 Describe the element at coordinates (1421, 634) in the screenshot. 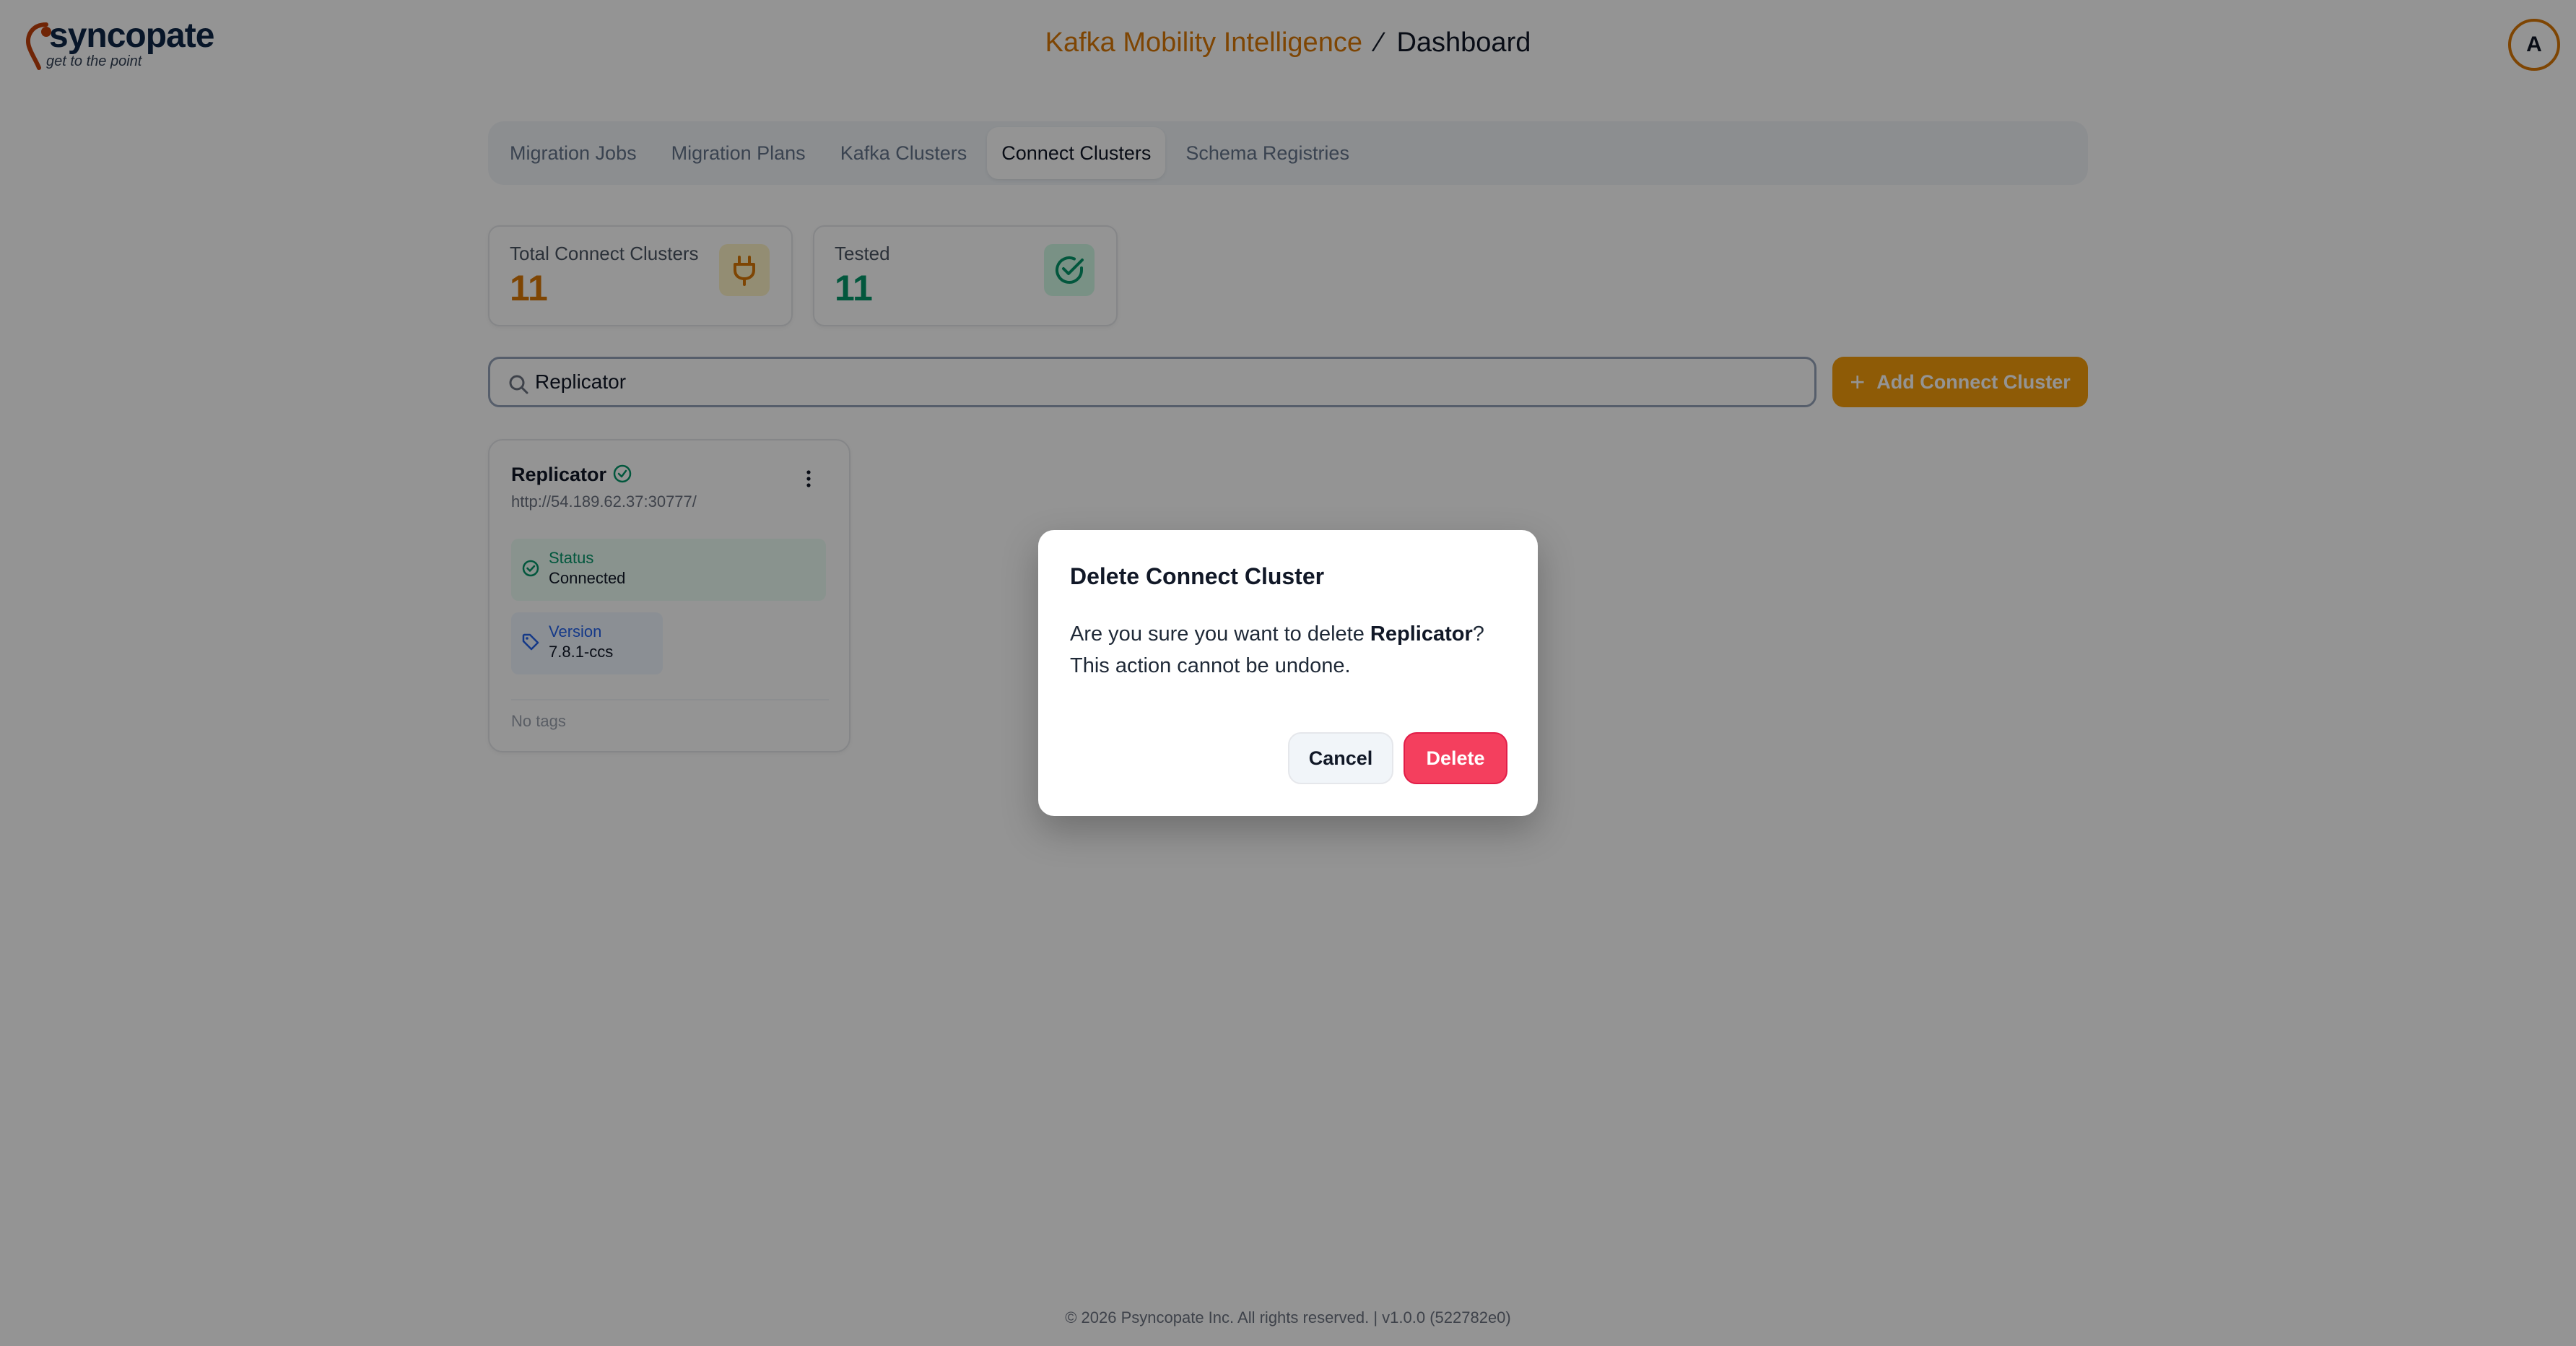

I see `dialog-message-target: Replicator` at that location.